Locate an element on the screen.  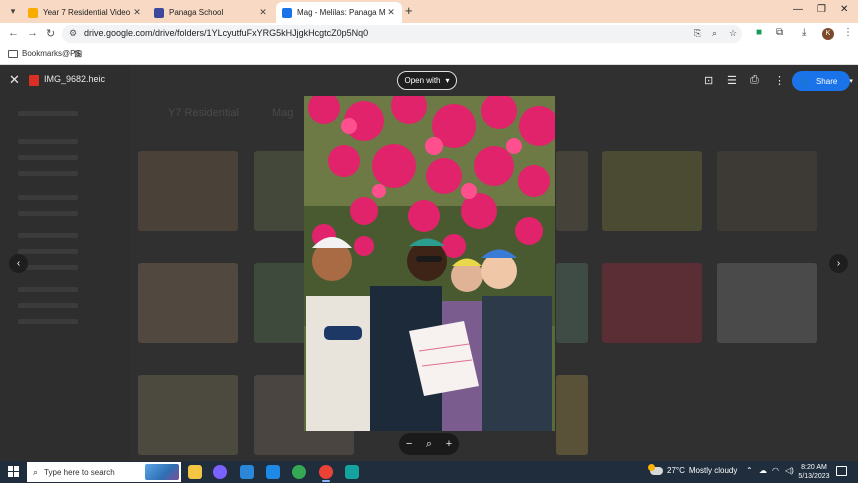
close-window-icon: ✕ is located at coordinates (844, 9).